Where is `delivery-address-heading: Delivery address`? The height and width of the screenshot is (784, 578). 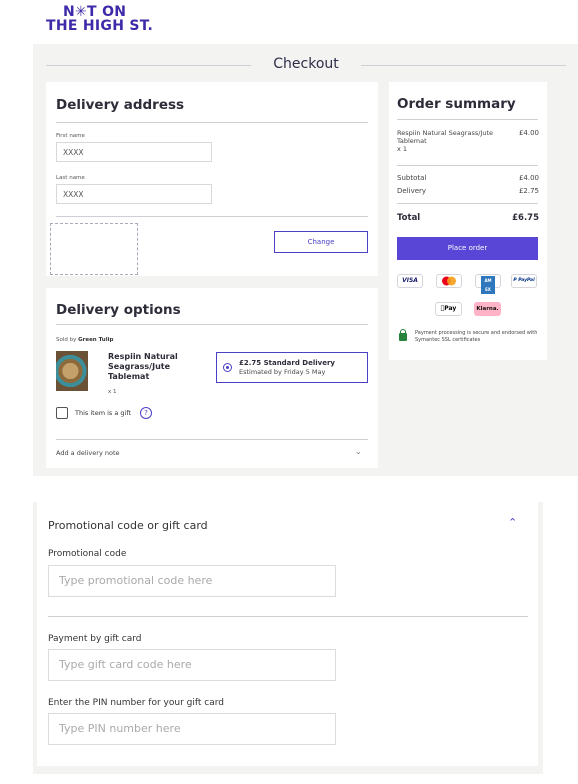 delivery-address-heading: Delivery address is located at coordinates (120, 105).